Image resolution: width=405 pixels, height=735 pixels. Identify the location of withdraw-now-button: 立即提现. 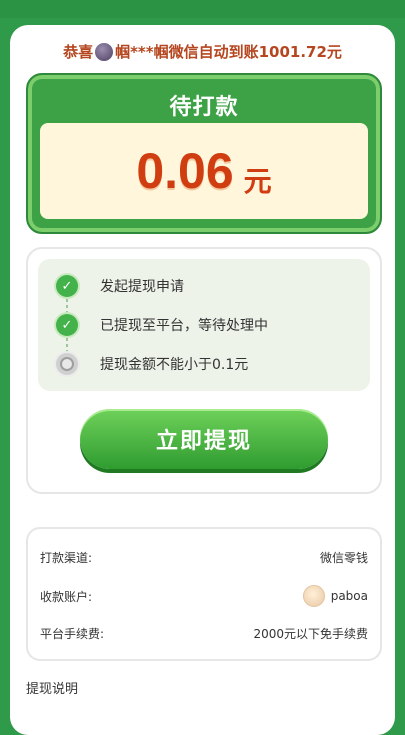
(204, 439).